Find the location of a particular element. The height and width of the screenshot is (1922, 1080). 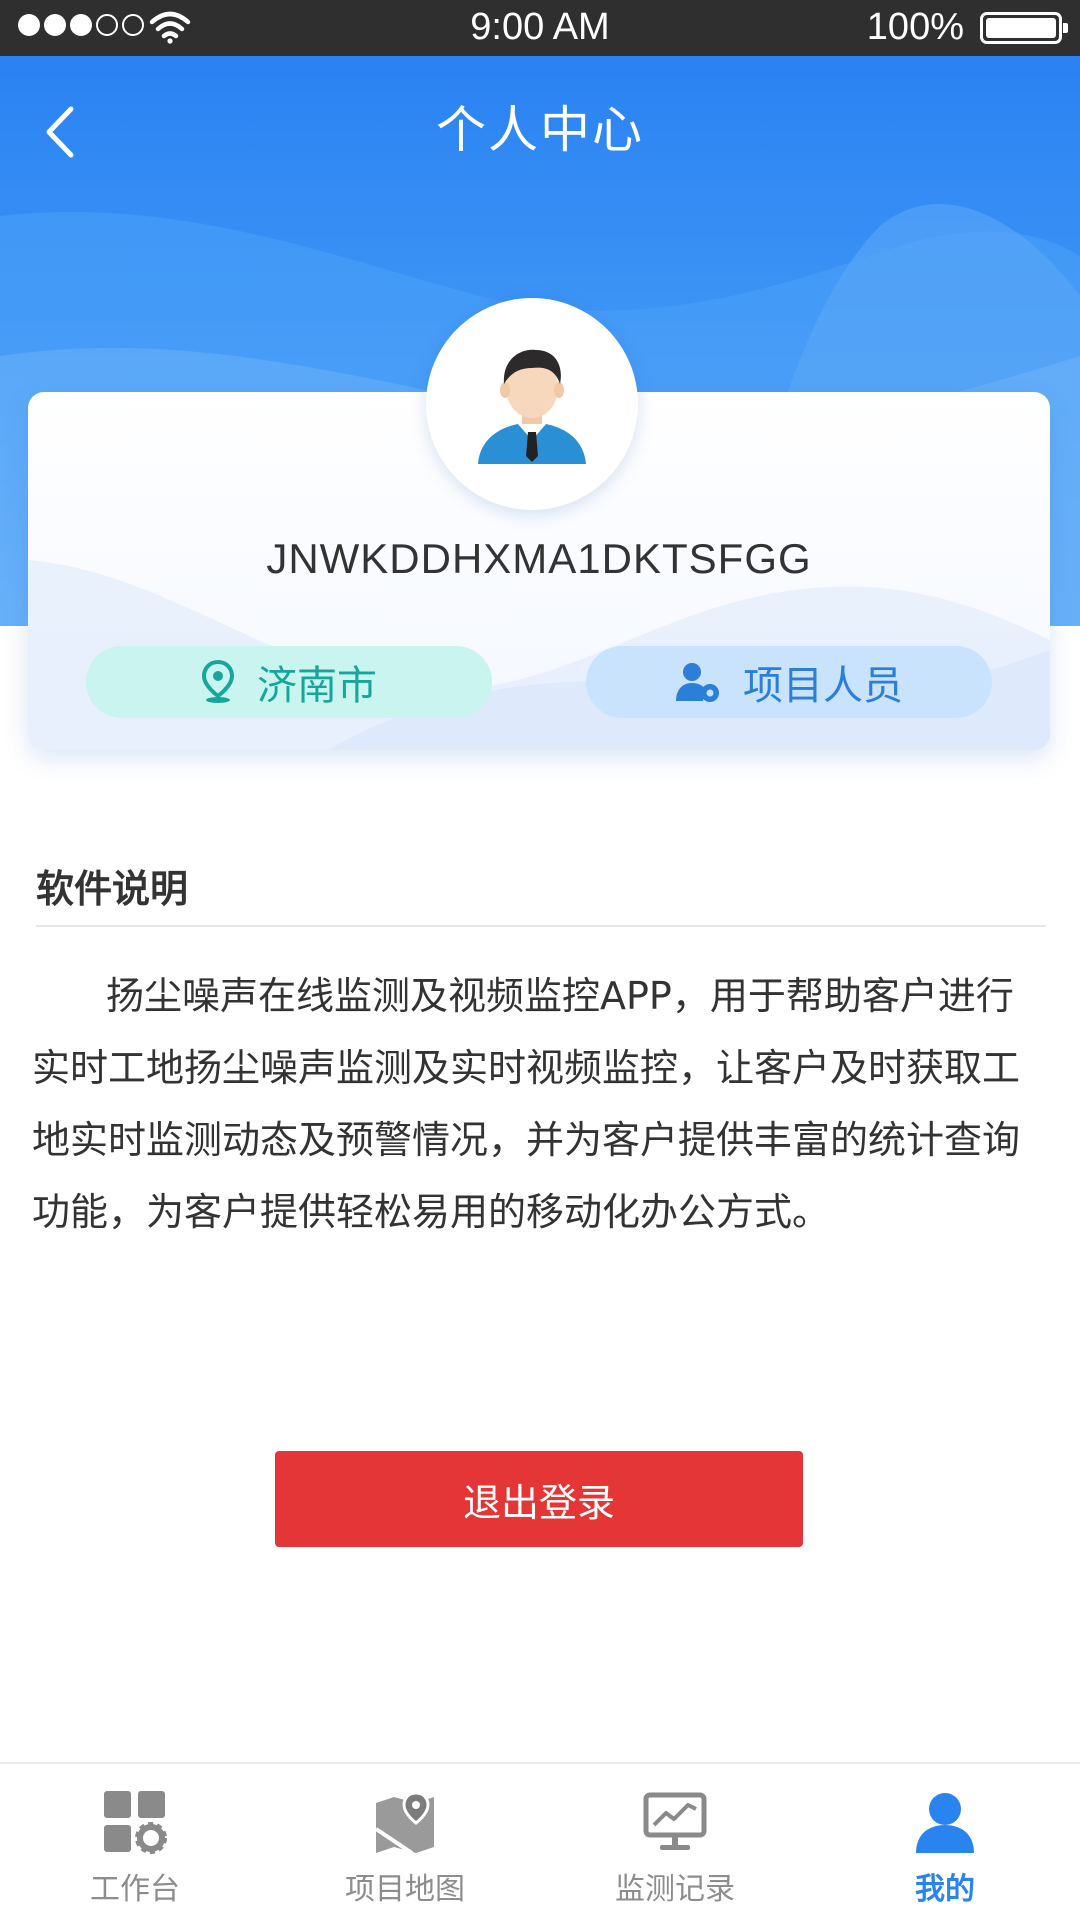

logout-button: 退出登录 is located at coordinates (539, 1499).